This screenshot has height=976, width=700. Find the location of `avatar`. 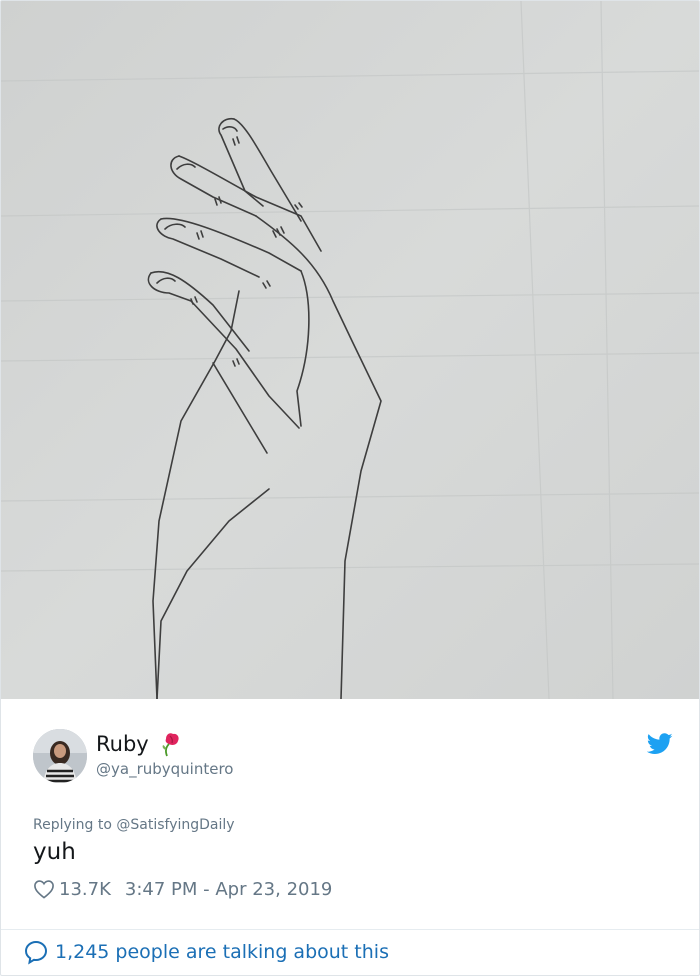

avatar is located at coordinates (60, 756).